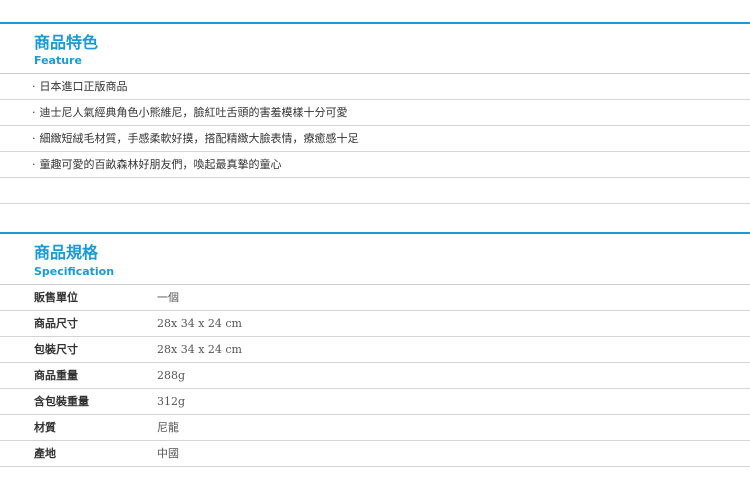 This screenshot has width=750, height=480. Describe the element at coordinates (375, 87) in the screenshot. I see `feature-item: ‧ 日本進口正版商品` at that location.